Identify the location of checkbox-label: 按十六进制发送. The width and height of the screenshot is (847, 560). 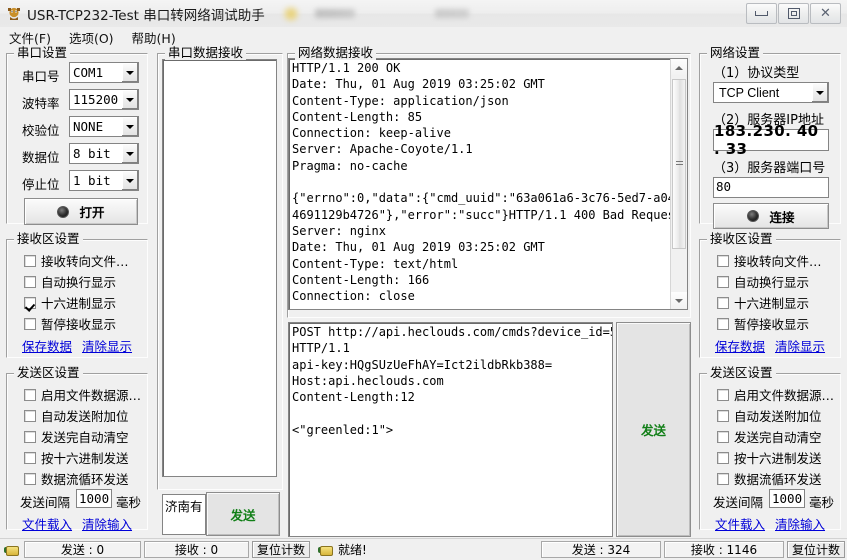
(778, 458).